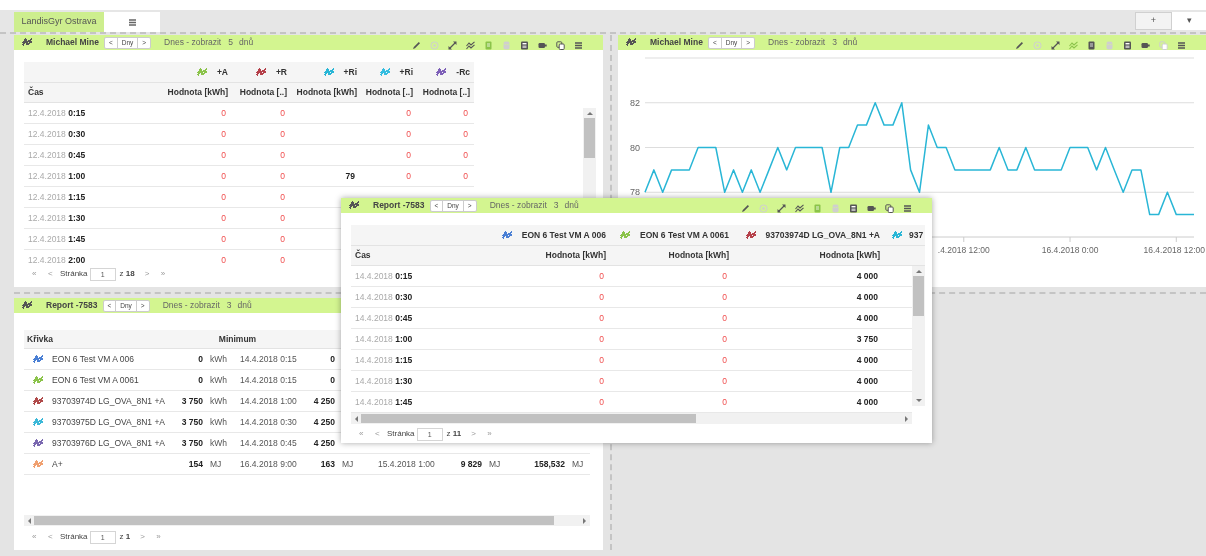  Describe the element at coordinates (327, 464) in the screenshot. I see `value-cell: 163` at that location.